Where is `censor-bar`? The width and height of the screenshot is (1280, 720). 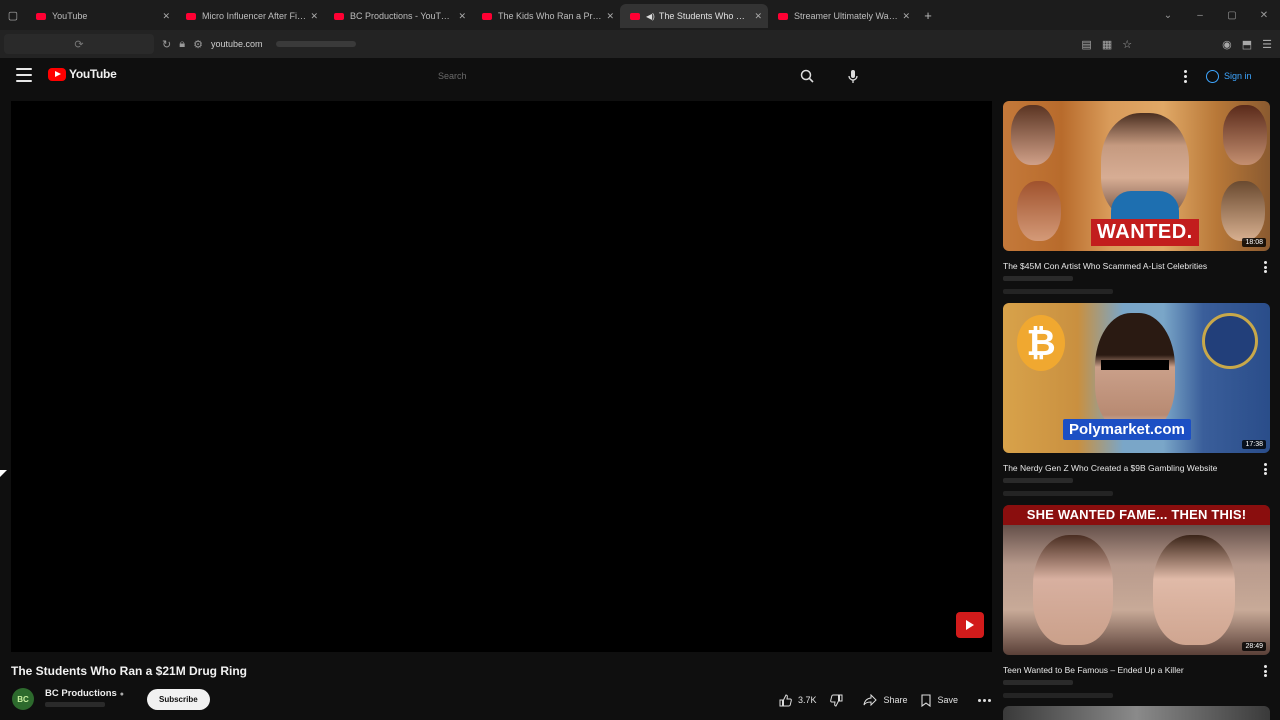
censor-bar is located at coordinates (1135, 365).